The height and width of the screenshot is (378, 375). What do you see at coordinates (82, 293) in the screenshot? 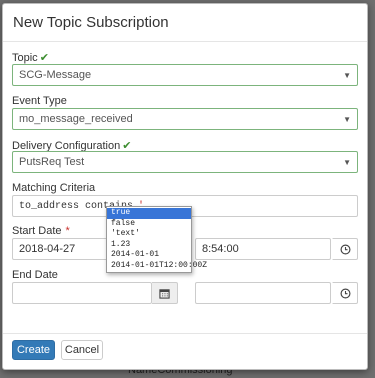
I see `end-date-input` at bounding box center [82, 293].